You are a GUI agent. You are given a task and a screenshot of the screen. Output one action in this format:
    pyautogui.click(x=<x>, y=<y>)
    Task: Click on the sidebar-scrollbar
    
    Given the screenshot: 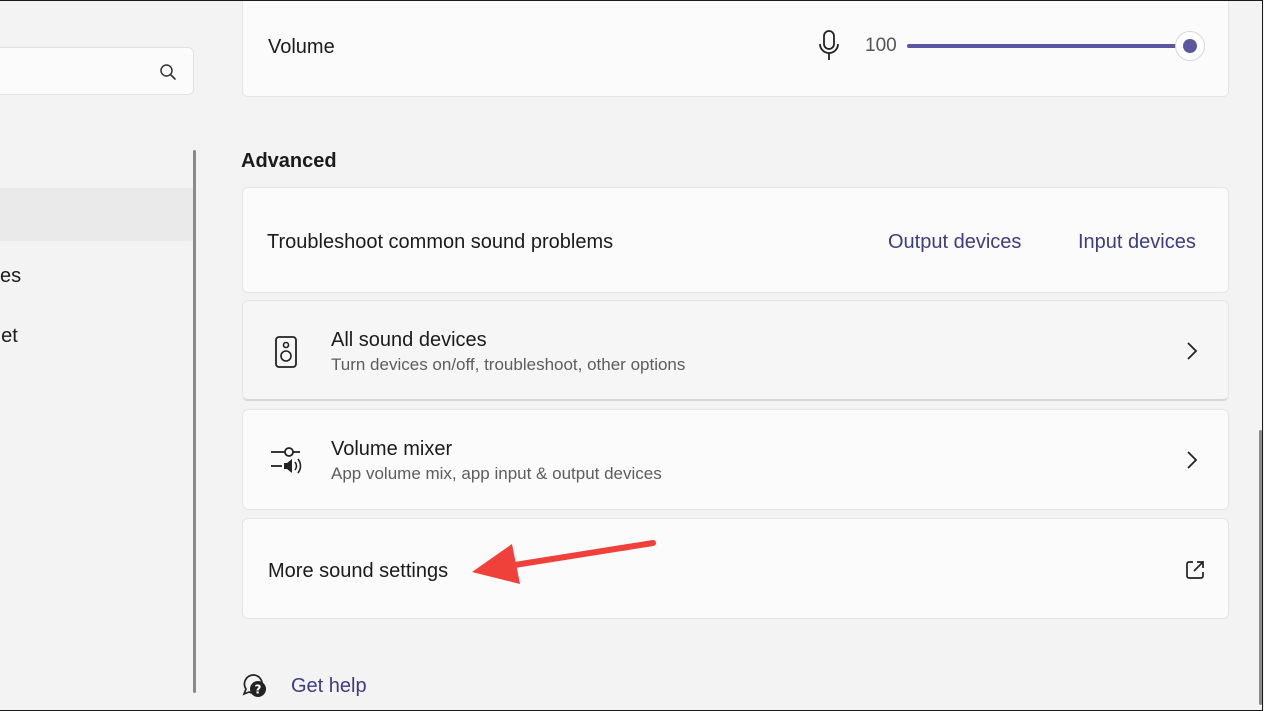 What is the action you would take?
    pyautogui.click(x=194, y=421)
    